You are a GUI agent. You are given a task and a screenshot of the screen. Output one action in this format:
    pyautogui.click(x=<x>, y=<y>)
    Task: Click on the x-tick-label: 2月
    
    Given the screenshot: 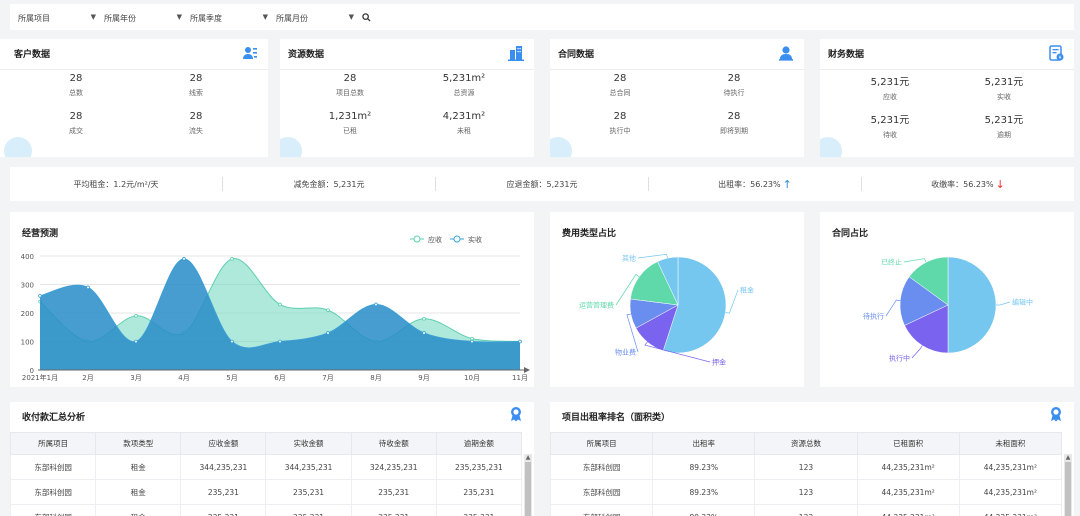 What is the action you would take?
    pyautogui.click(x=87, y=378)
    